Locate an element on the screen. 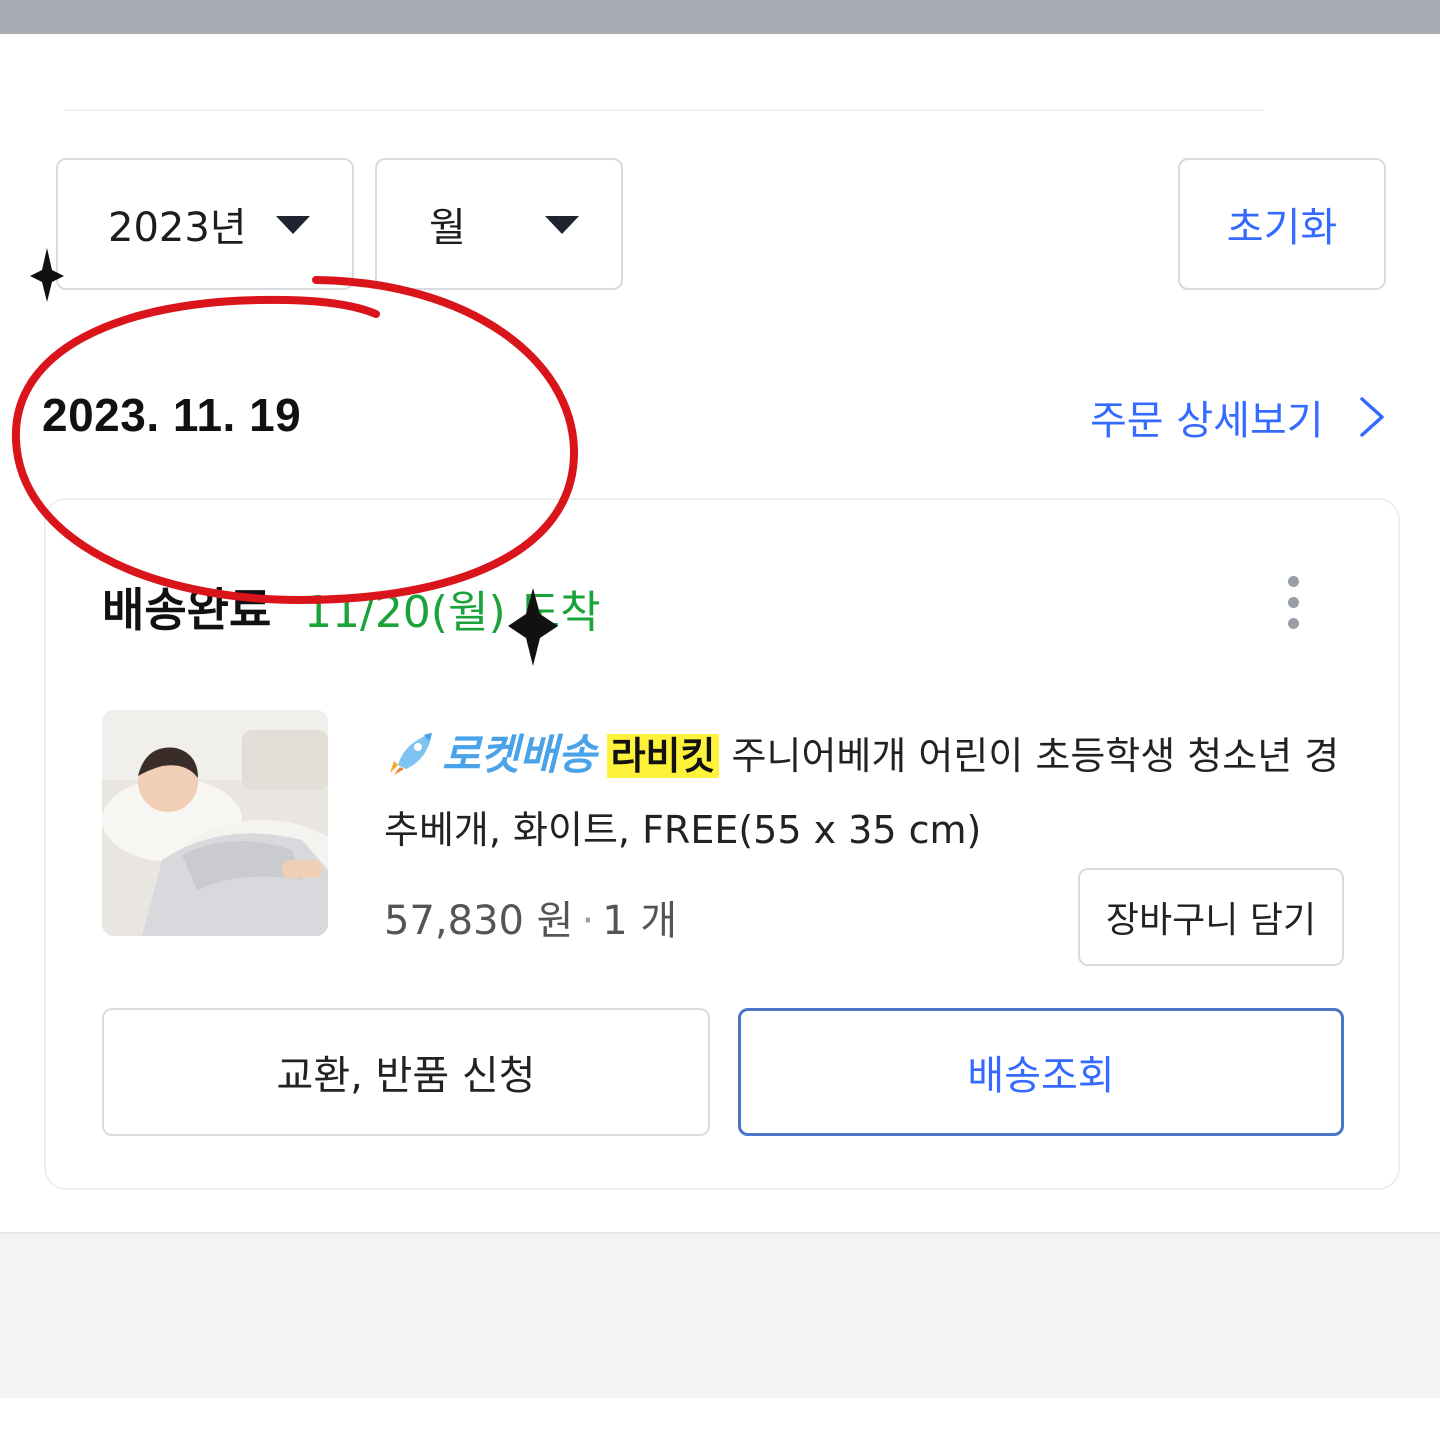 This screenshot has height=1440, width=1440. header-divider is located at coordinates (664, 110).